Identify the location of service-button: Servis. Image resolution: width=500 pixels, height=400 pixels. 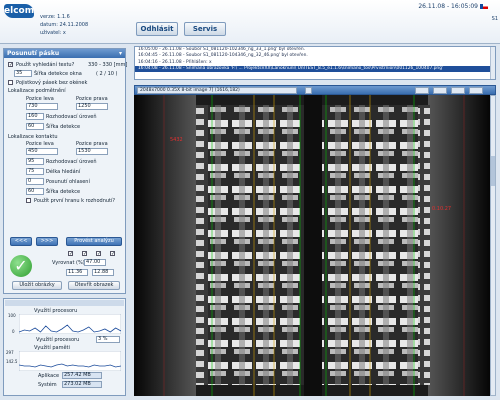
(205, 29).